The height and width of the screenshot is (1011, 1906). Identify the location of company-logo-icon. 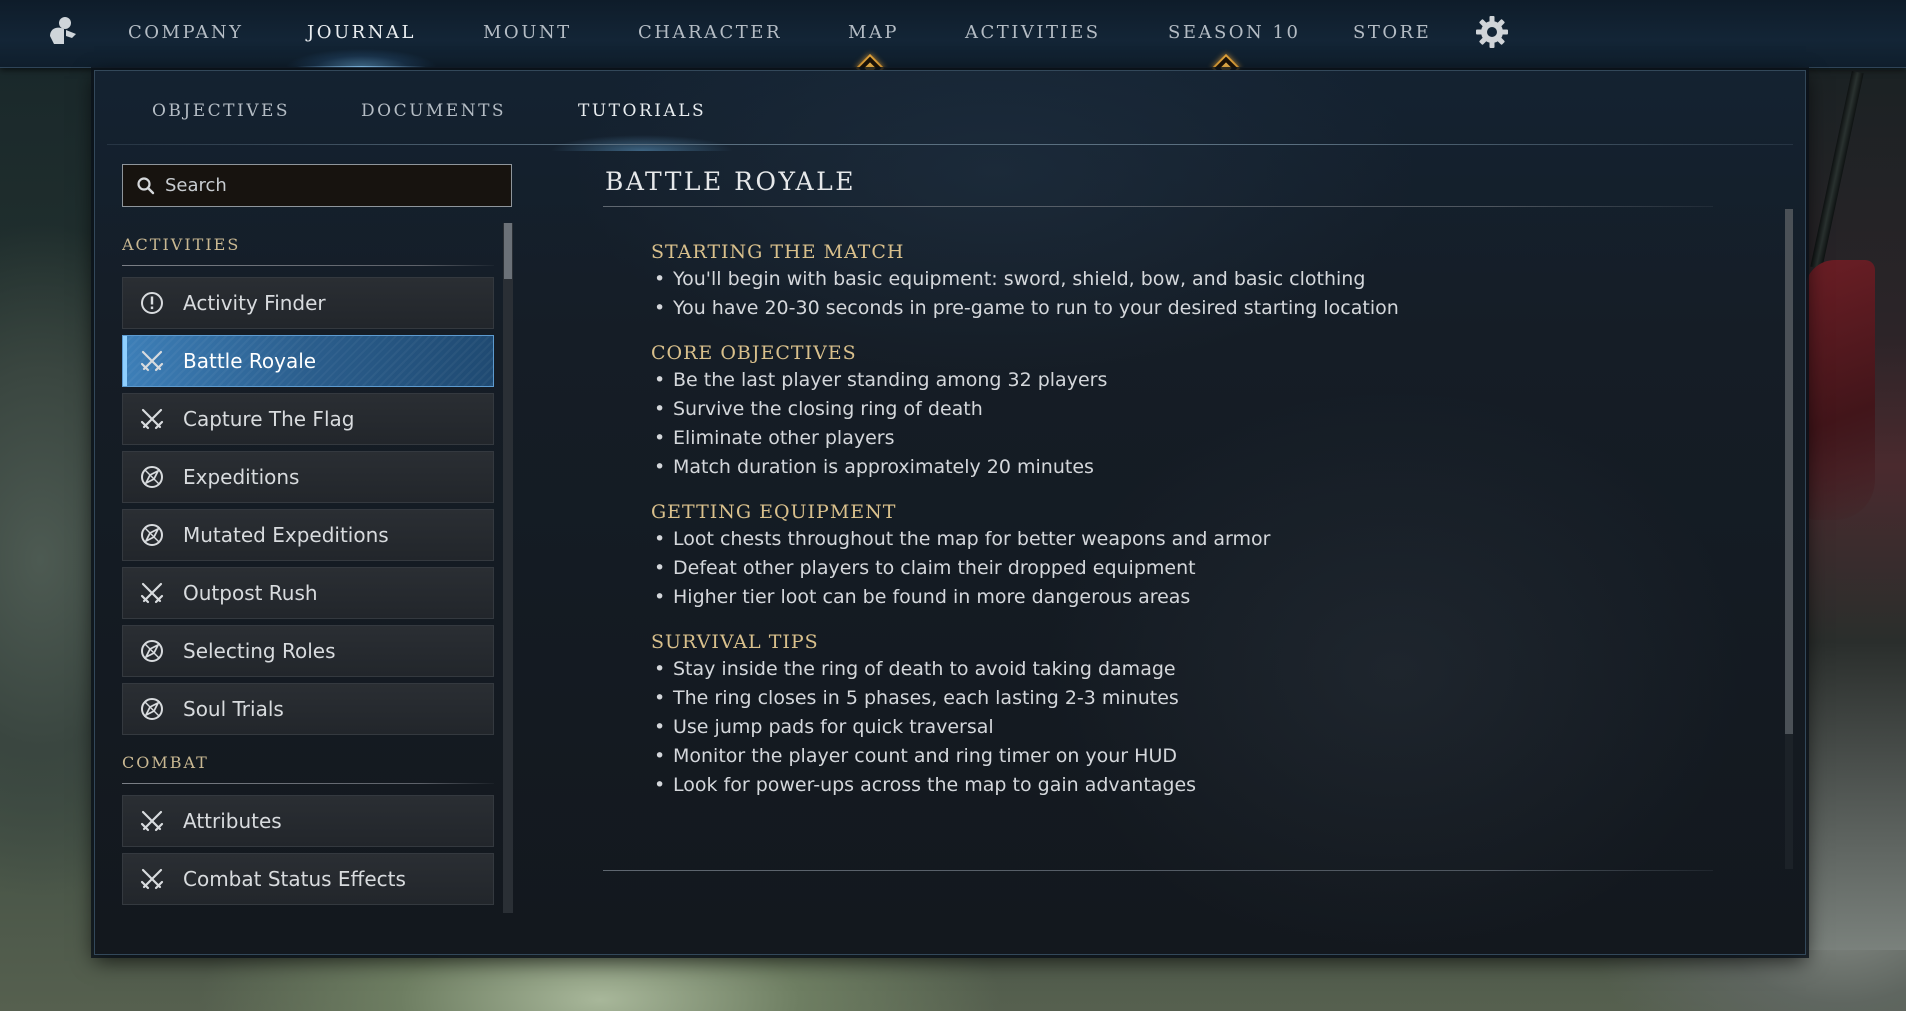
(62, 32).